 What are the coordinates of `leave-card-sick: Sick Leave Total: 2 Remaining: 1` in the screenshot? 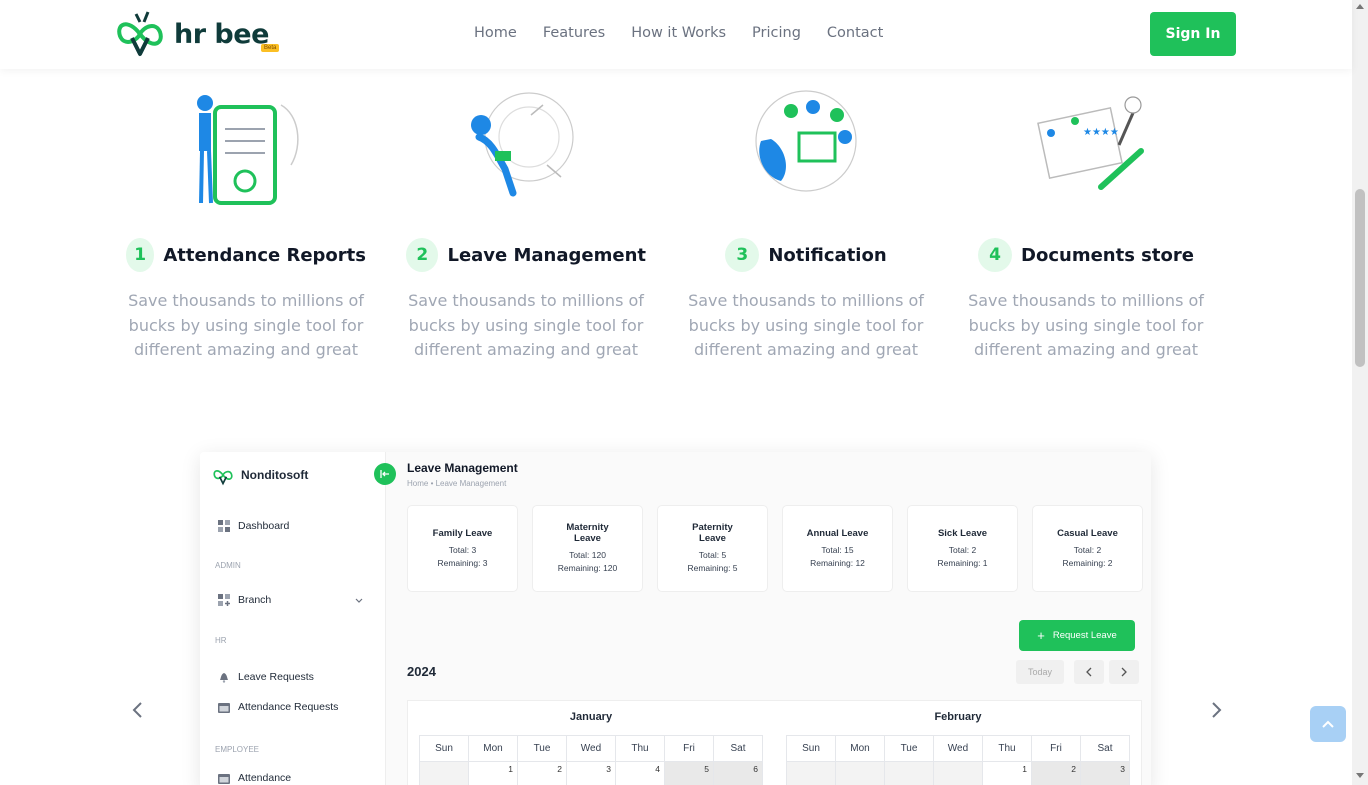 It's located at (962, 548).